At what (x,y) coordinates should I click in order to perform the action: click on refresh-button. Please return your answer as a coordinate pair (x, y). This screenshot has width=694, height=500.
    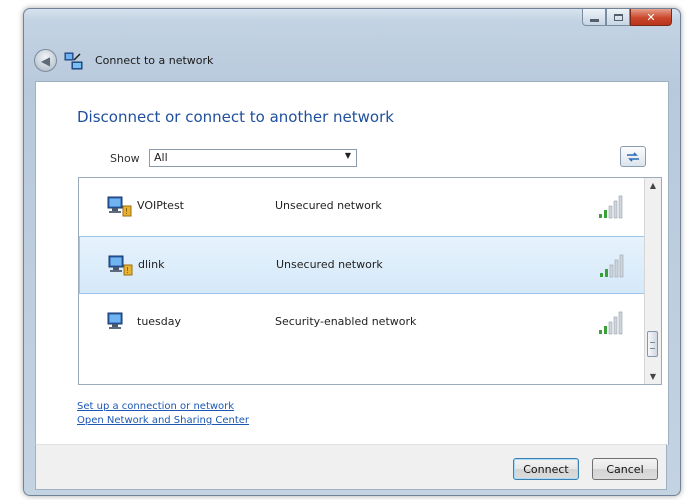
    Looking at the image, I should click on (633, 156).